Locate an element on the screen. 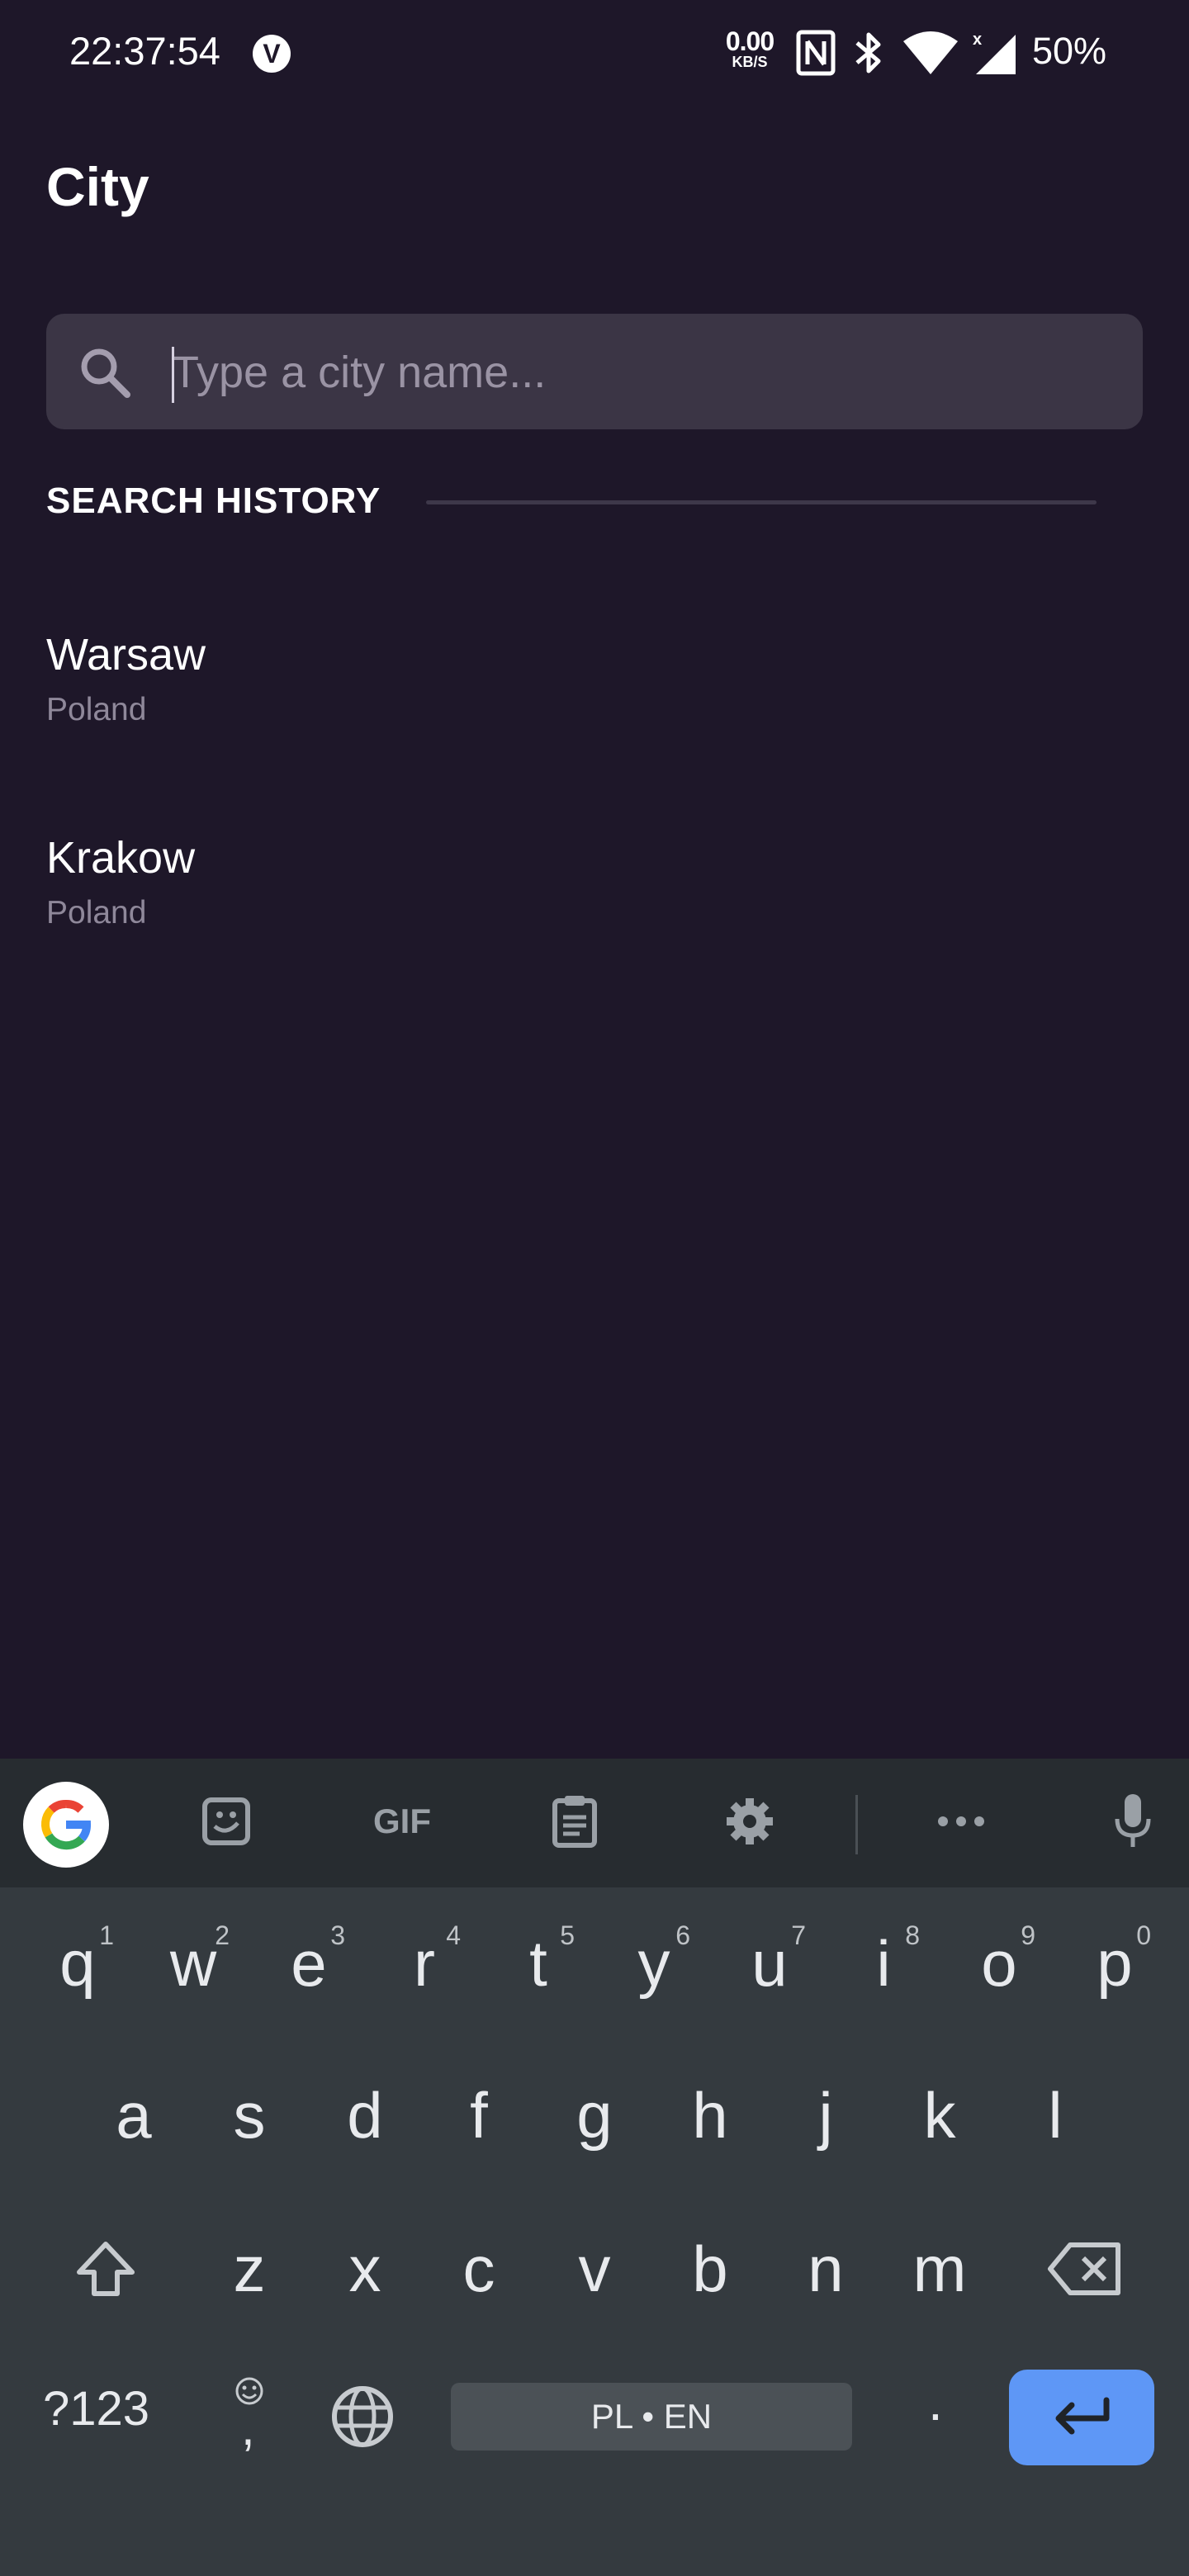 The width and height of the screenshot is (1189, 2576). key-char: r is located at coordinates (424, 1963).